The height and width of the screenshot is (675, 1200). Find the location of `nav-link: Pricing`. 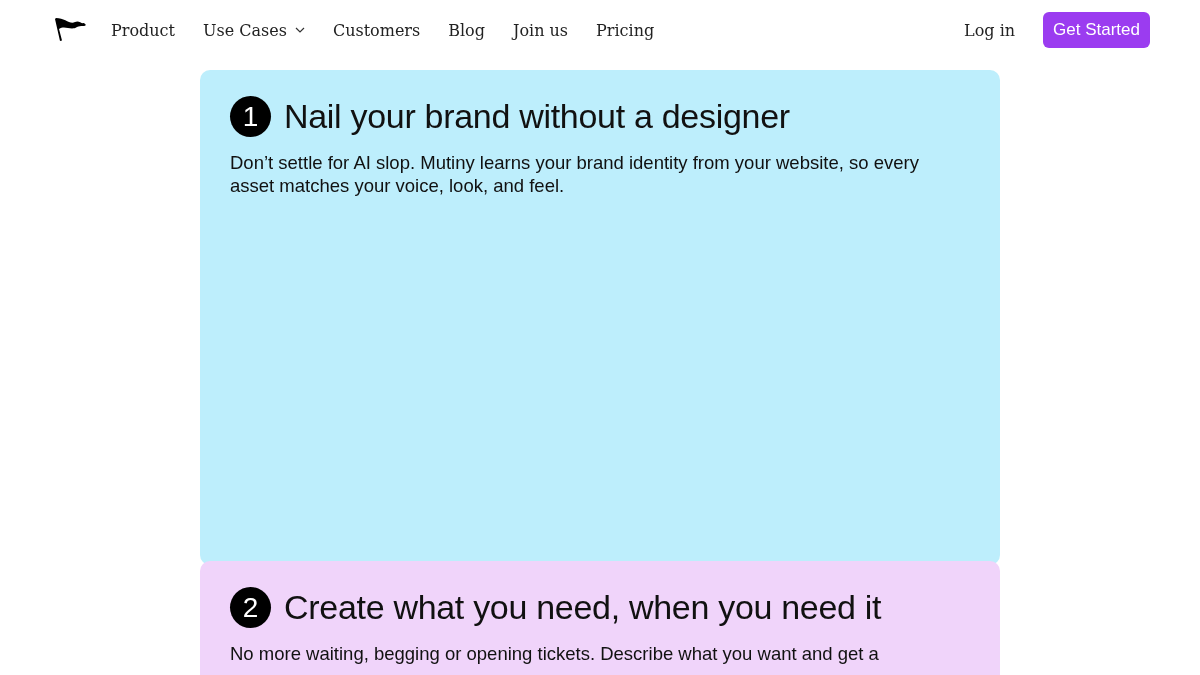

nav-link: Pricing is located at coordinates (625, 30).